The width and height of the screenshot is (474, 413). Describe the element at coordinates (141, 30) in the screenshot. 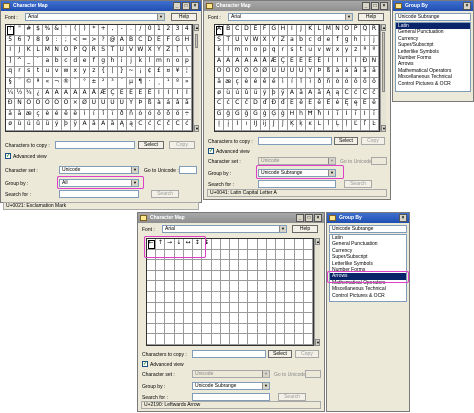

I see `character-cell: /` at that location.